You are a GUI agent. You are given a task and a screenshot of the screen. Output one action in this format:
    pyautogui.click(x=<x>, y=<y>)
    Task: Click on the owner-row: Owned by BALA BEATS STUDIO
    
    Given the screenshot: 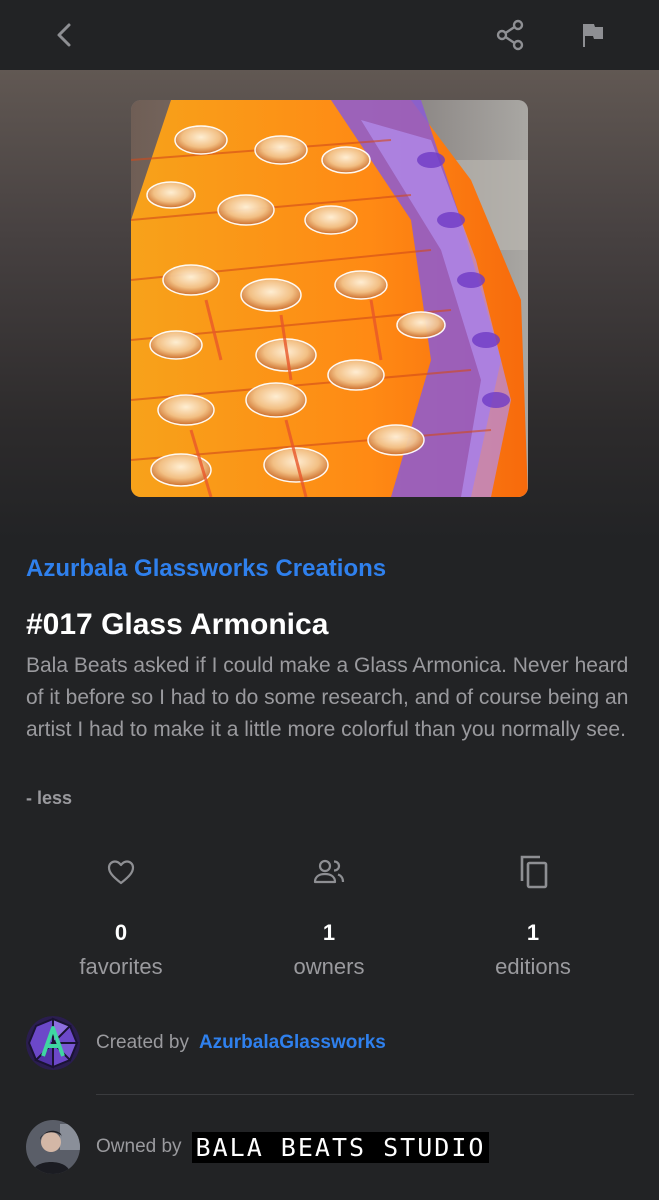 What is the action you would take?
    pyautogui.click(x=258, y=1147)
    